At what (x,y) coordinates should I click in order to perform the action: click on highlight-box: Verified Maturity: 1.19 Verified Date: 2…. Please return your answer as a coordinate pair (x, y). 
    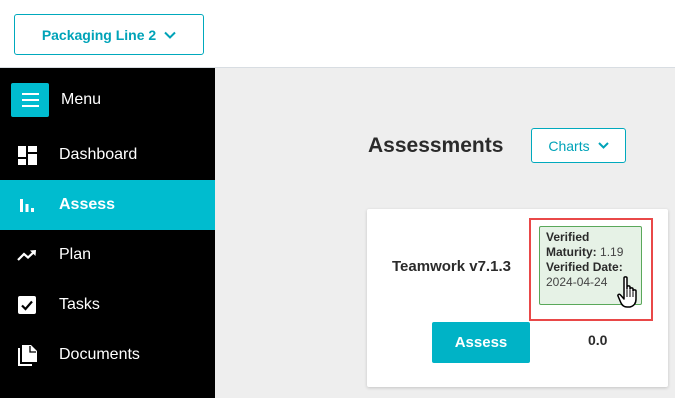
    Looking at the image, I should click on (591, 269).